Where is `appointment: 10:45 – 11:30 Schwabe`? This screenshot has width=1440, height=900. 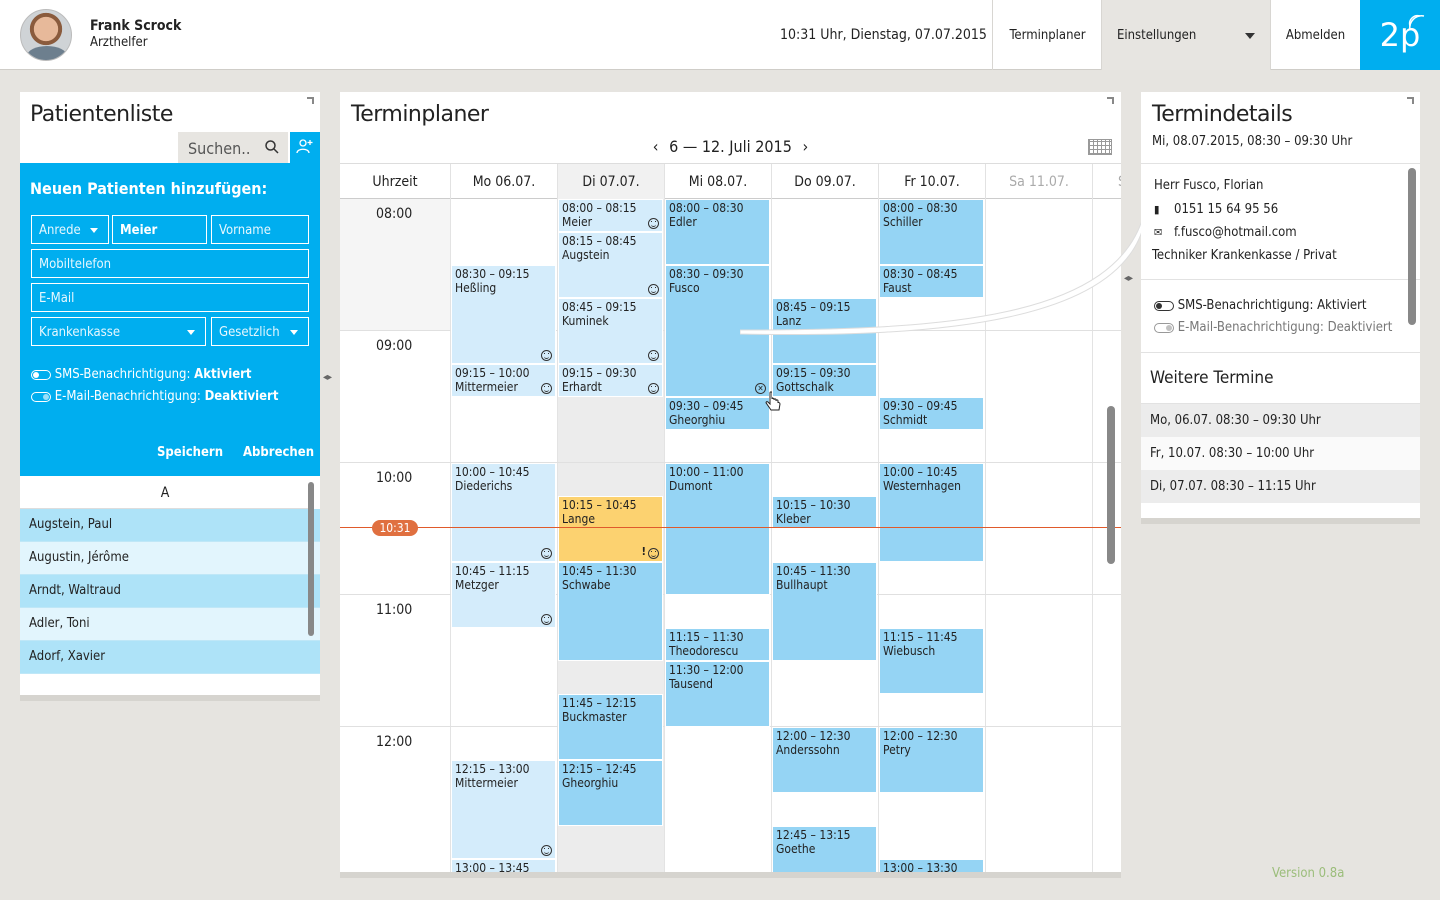
appointment: 10:45 – 11:30 Schwabe is located at coordinates (610, 611).